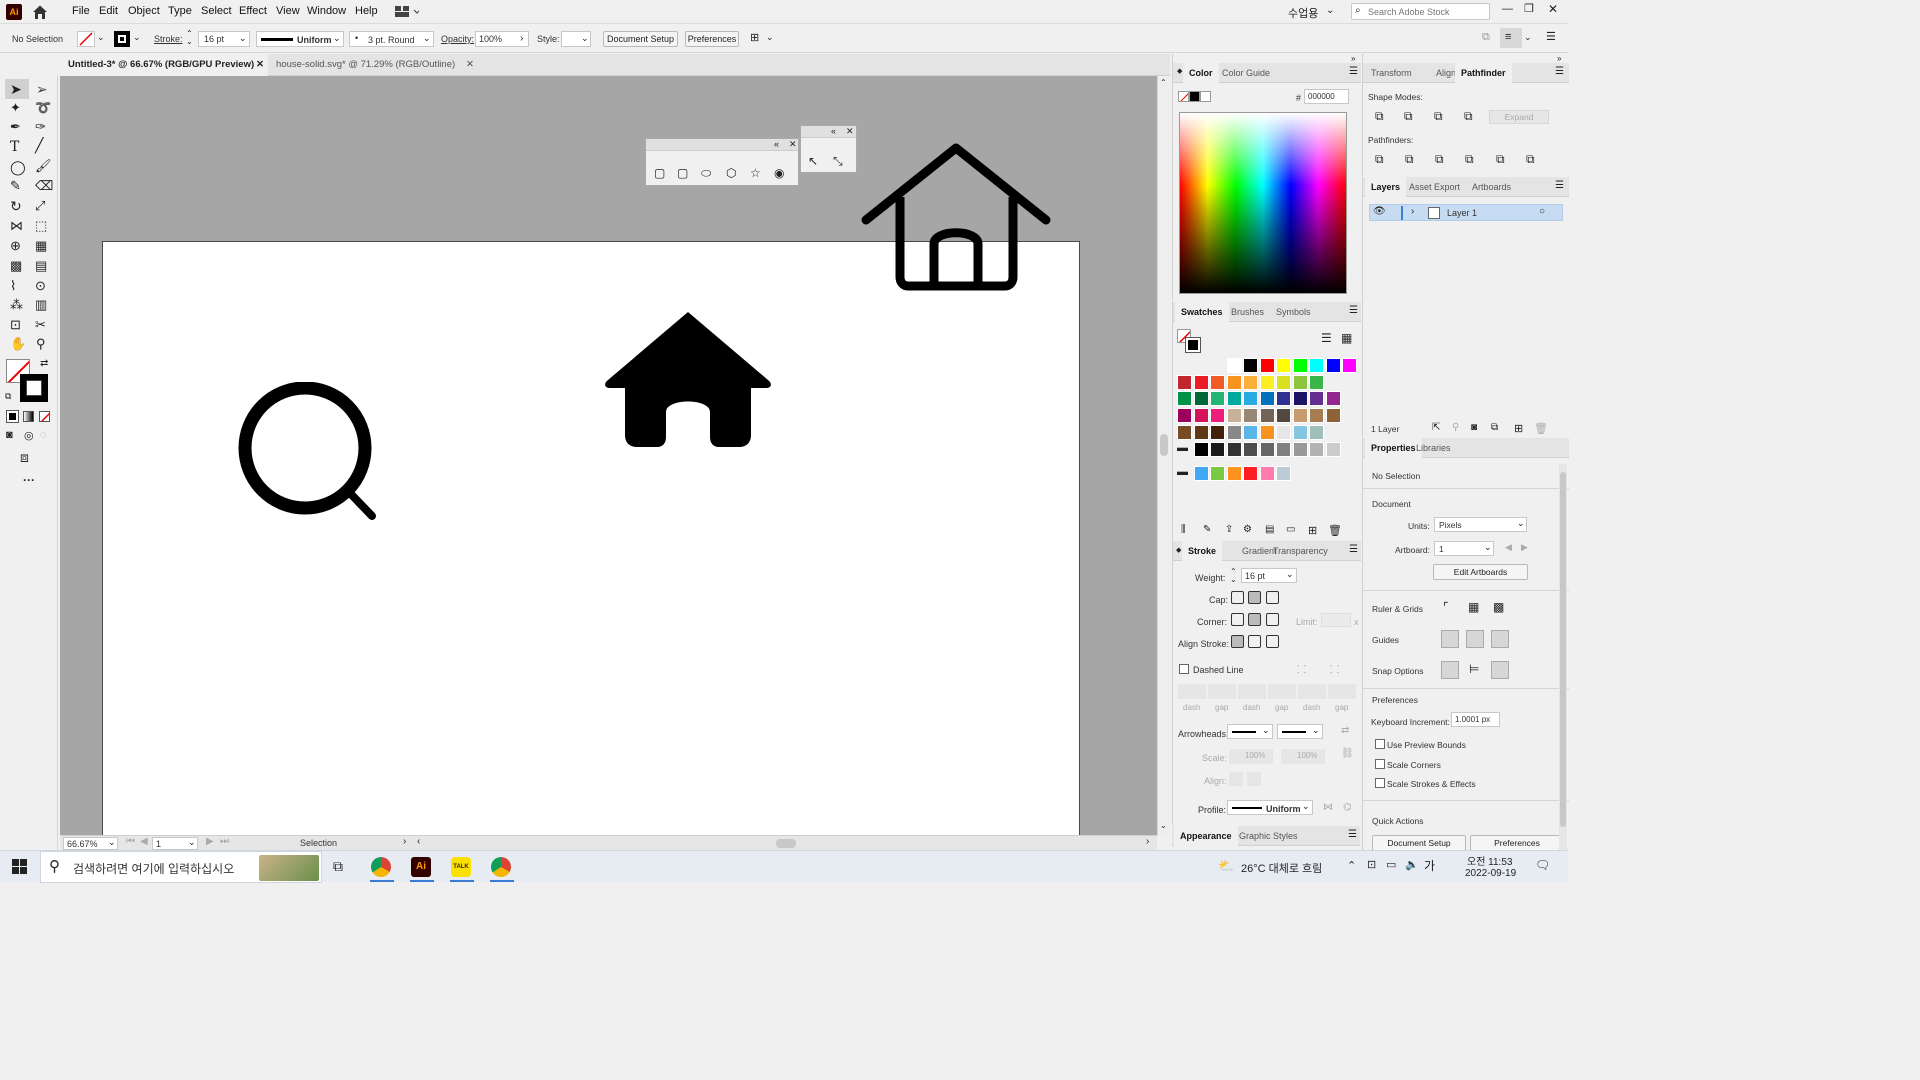 This screenshot has height=1080, width=1920. I want to click on flare-icon: ◉, so click(779, 173).